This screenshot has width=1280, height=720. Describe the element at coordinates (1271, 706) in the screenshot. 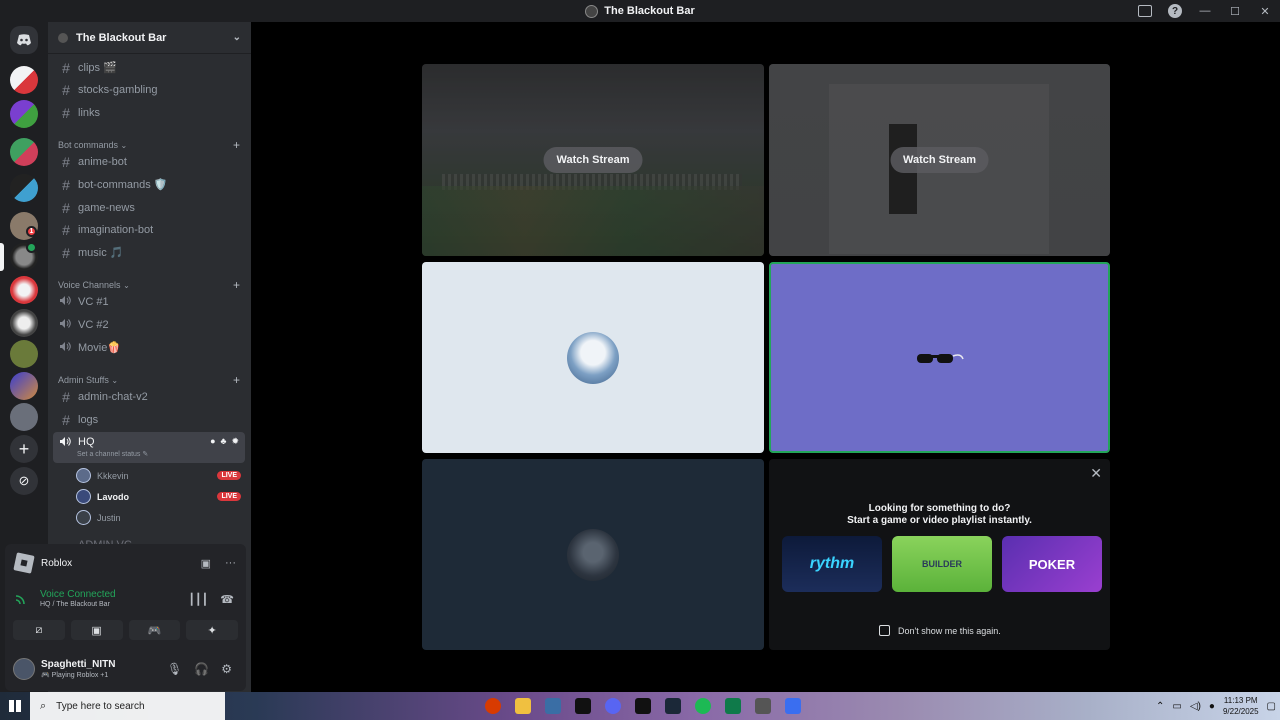

I see `notifications-icon: ▢` at that location.